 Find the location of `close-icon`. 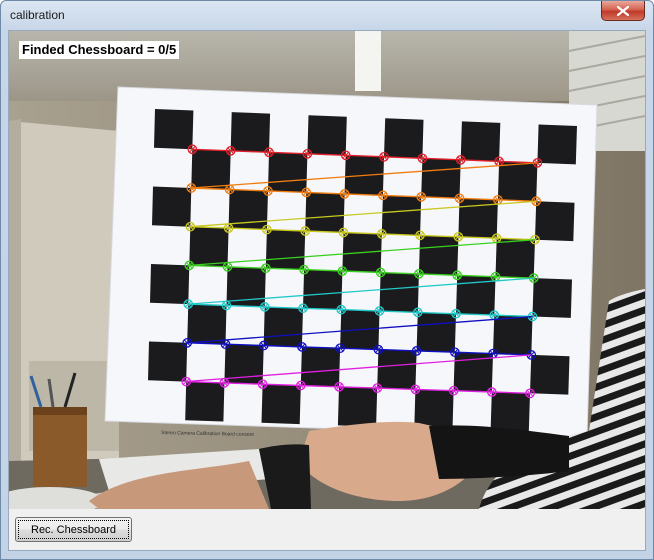

close-icon is located at coordinates (623, 10).